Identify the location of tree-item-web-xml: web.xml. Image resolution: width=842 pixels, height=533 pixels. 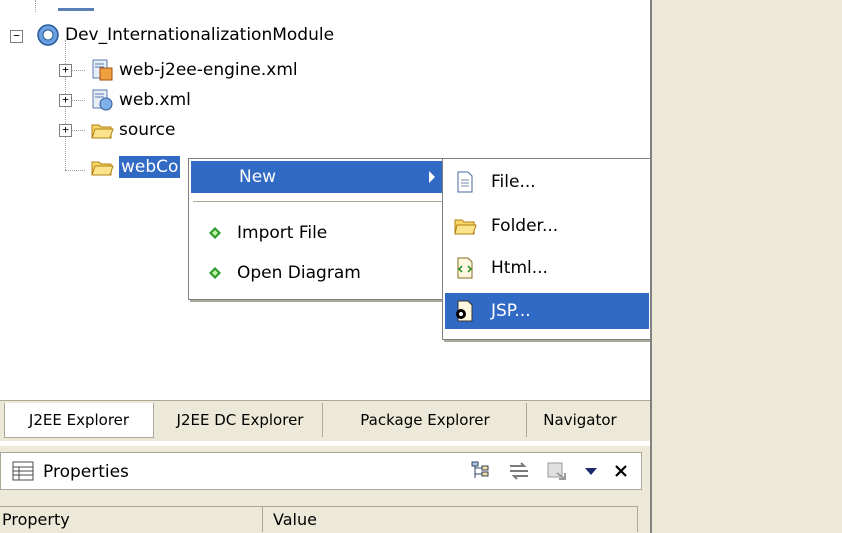
(140, 100).